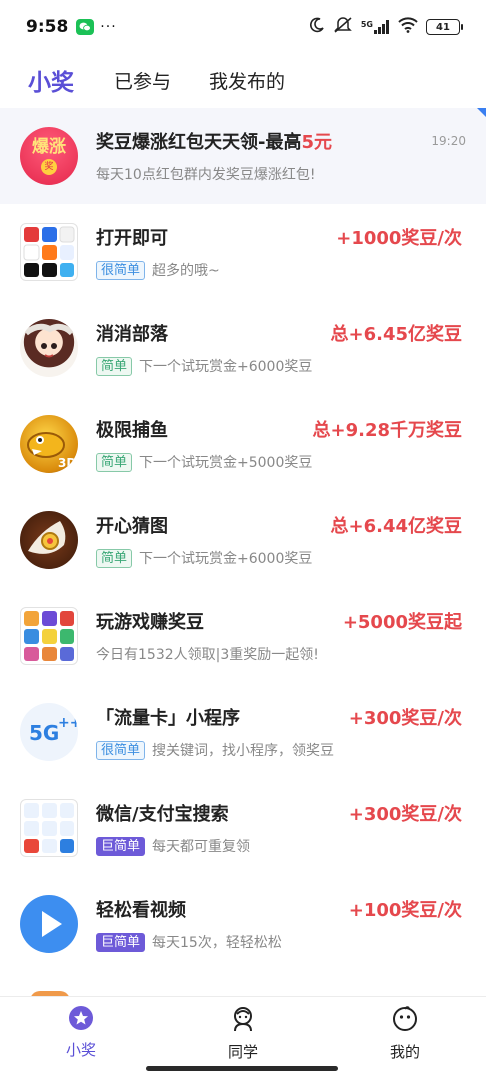  Describe the element at coordinates (243, 828) in the screenshot. I see `list-item: 微信/支付宝搜索 +300奖豆/次 巨简单 每天都可重复领` at that location.